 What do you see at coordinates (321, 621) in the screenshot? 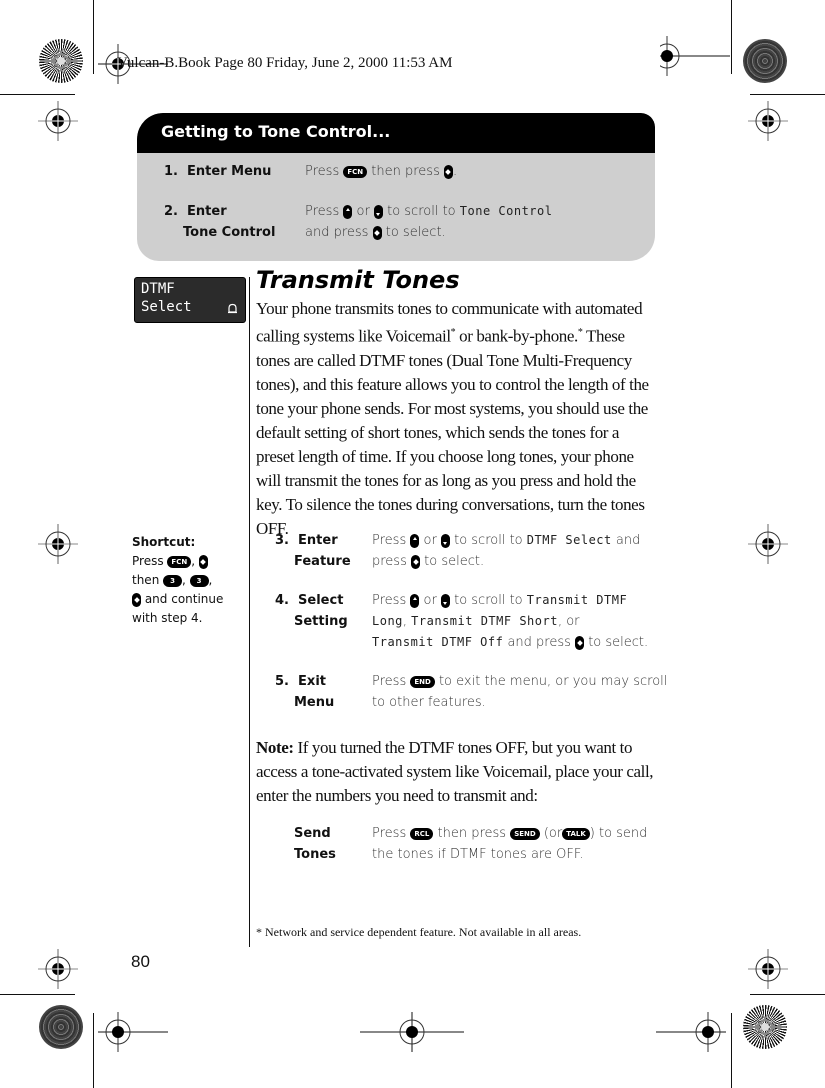
I see `step-label-text: Setting` at bounding box center [321, 621].